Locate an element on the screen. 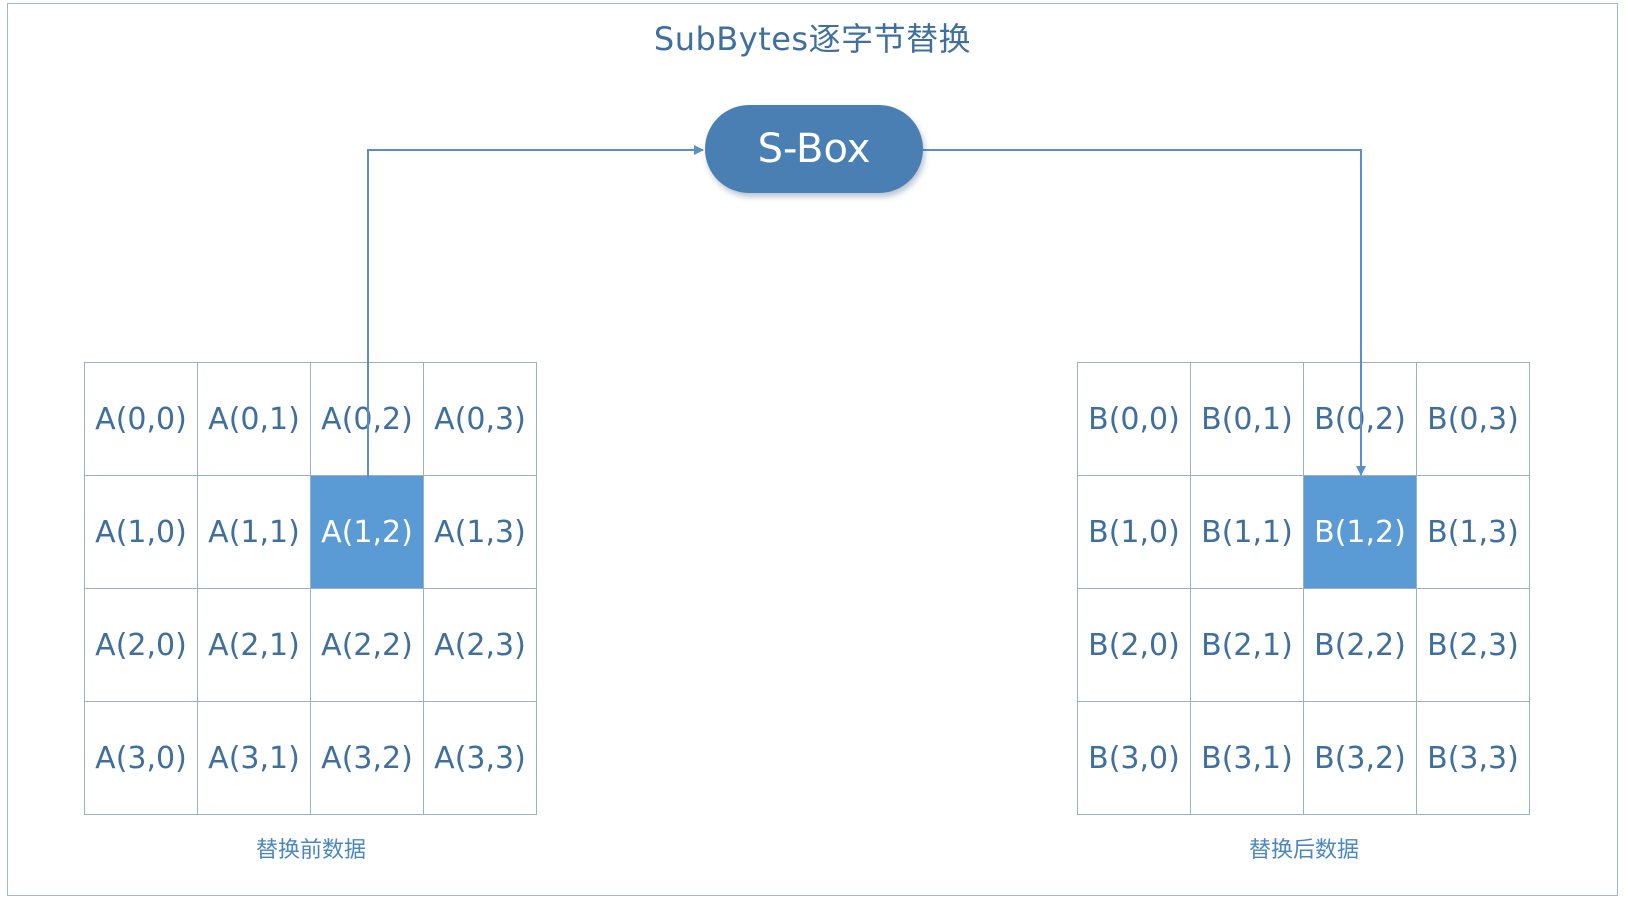 The image size is (1625, 902). after-cell-1-1: B(1,1) is located at coordinates (1247, 532).